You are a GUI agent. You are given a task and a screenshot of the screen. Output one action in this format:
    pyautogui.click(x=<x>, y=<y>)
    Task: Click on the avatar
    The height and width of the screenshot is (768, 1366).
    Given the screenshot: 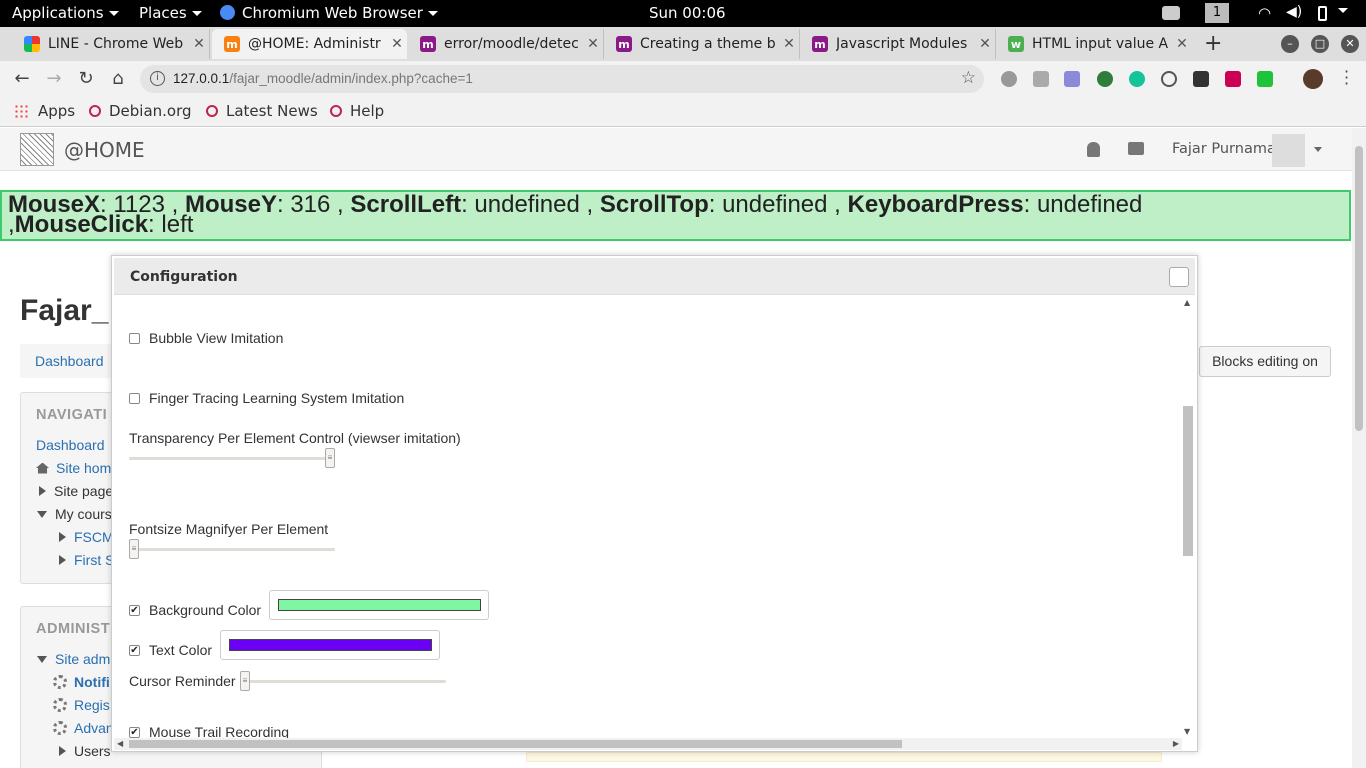 What is the action you would take?
    pyautogui.click(x=1288, y=150)
    